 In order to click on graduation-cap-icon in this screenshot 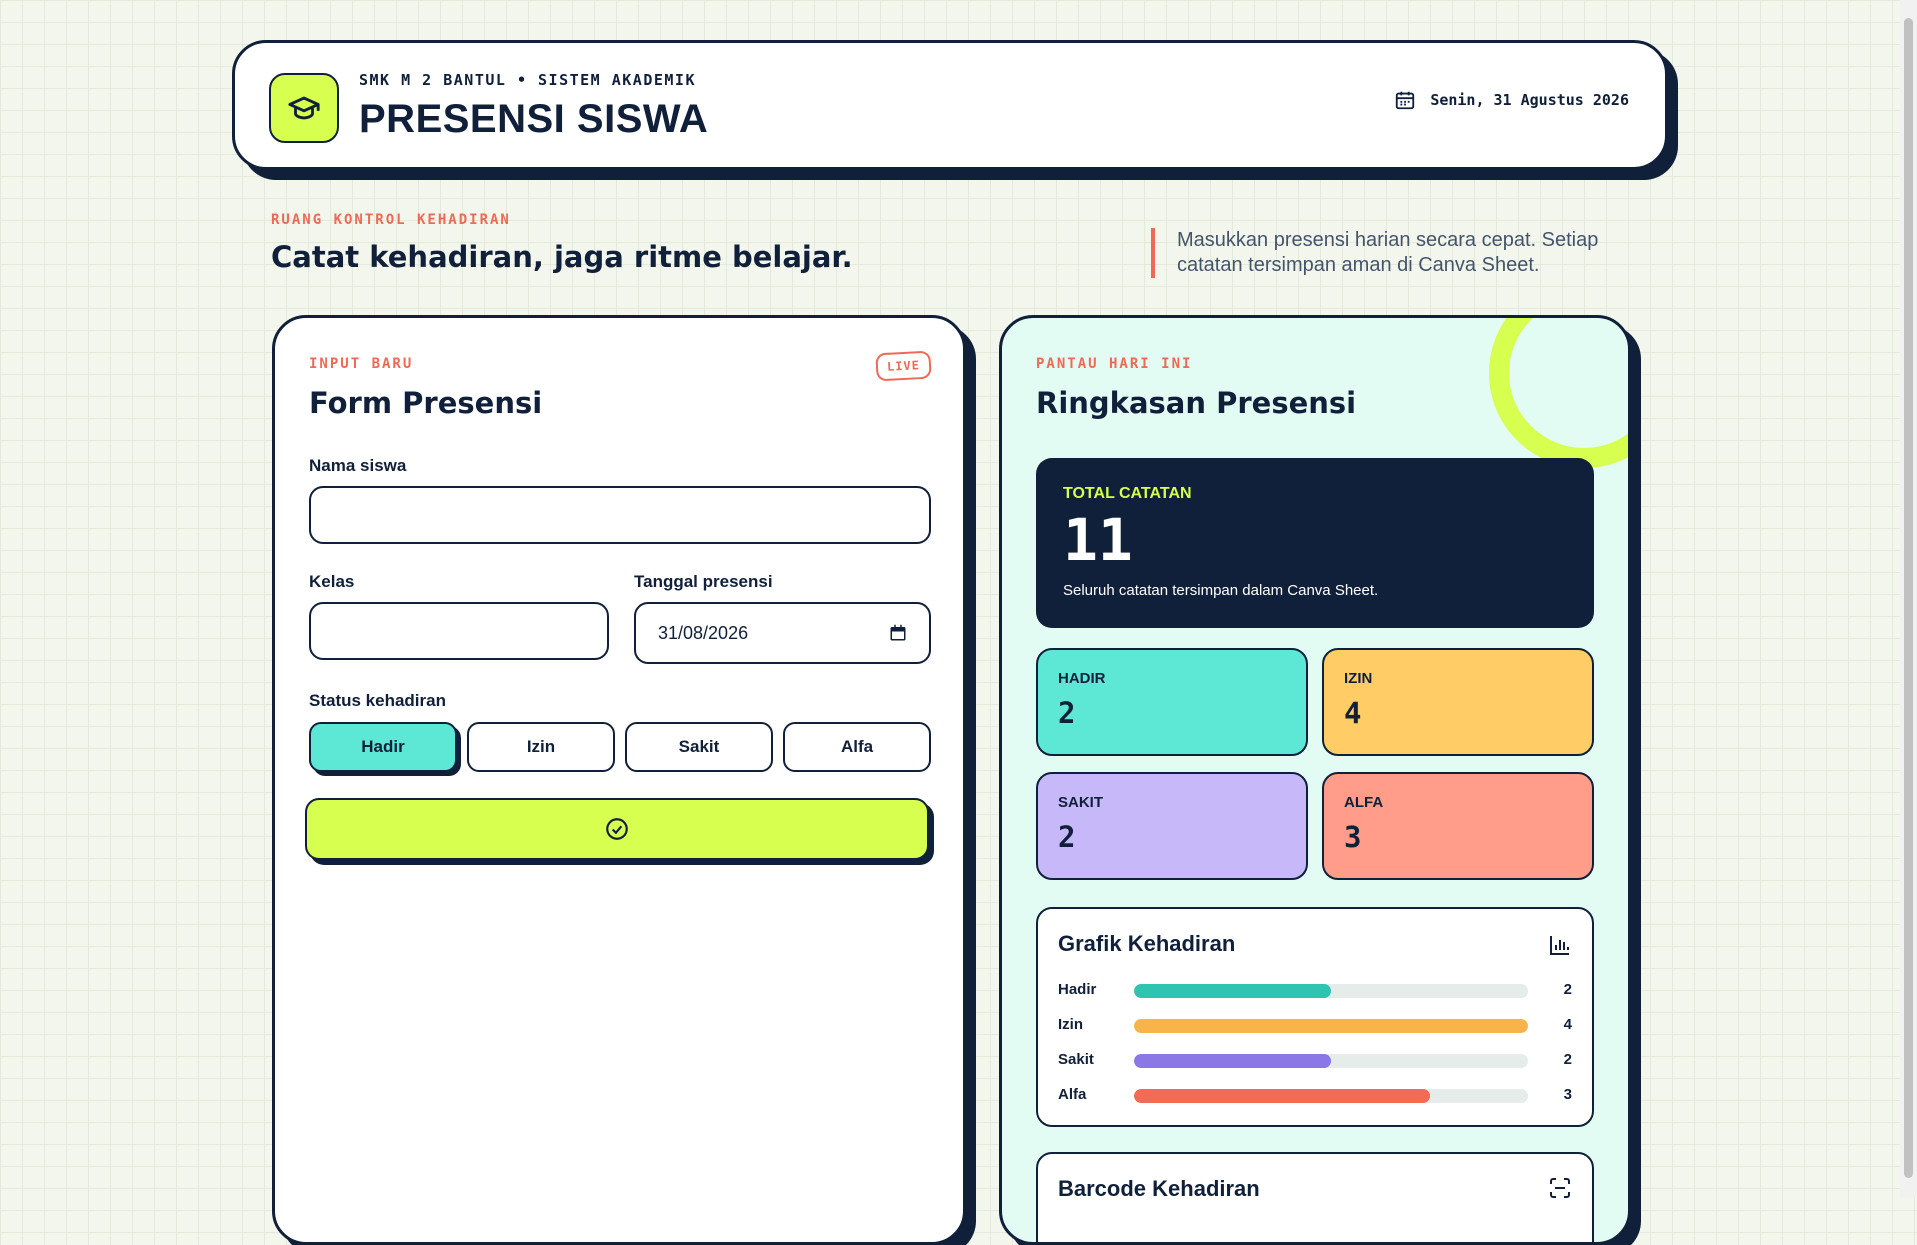, I will do `click(304, 108)`.